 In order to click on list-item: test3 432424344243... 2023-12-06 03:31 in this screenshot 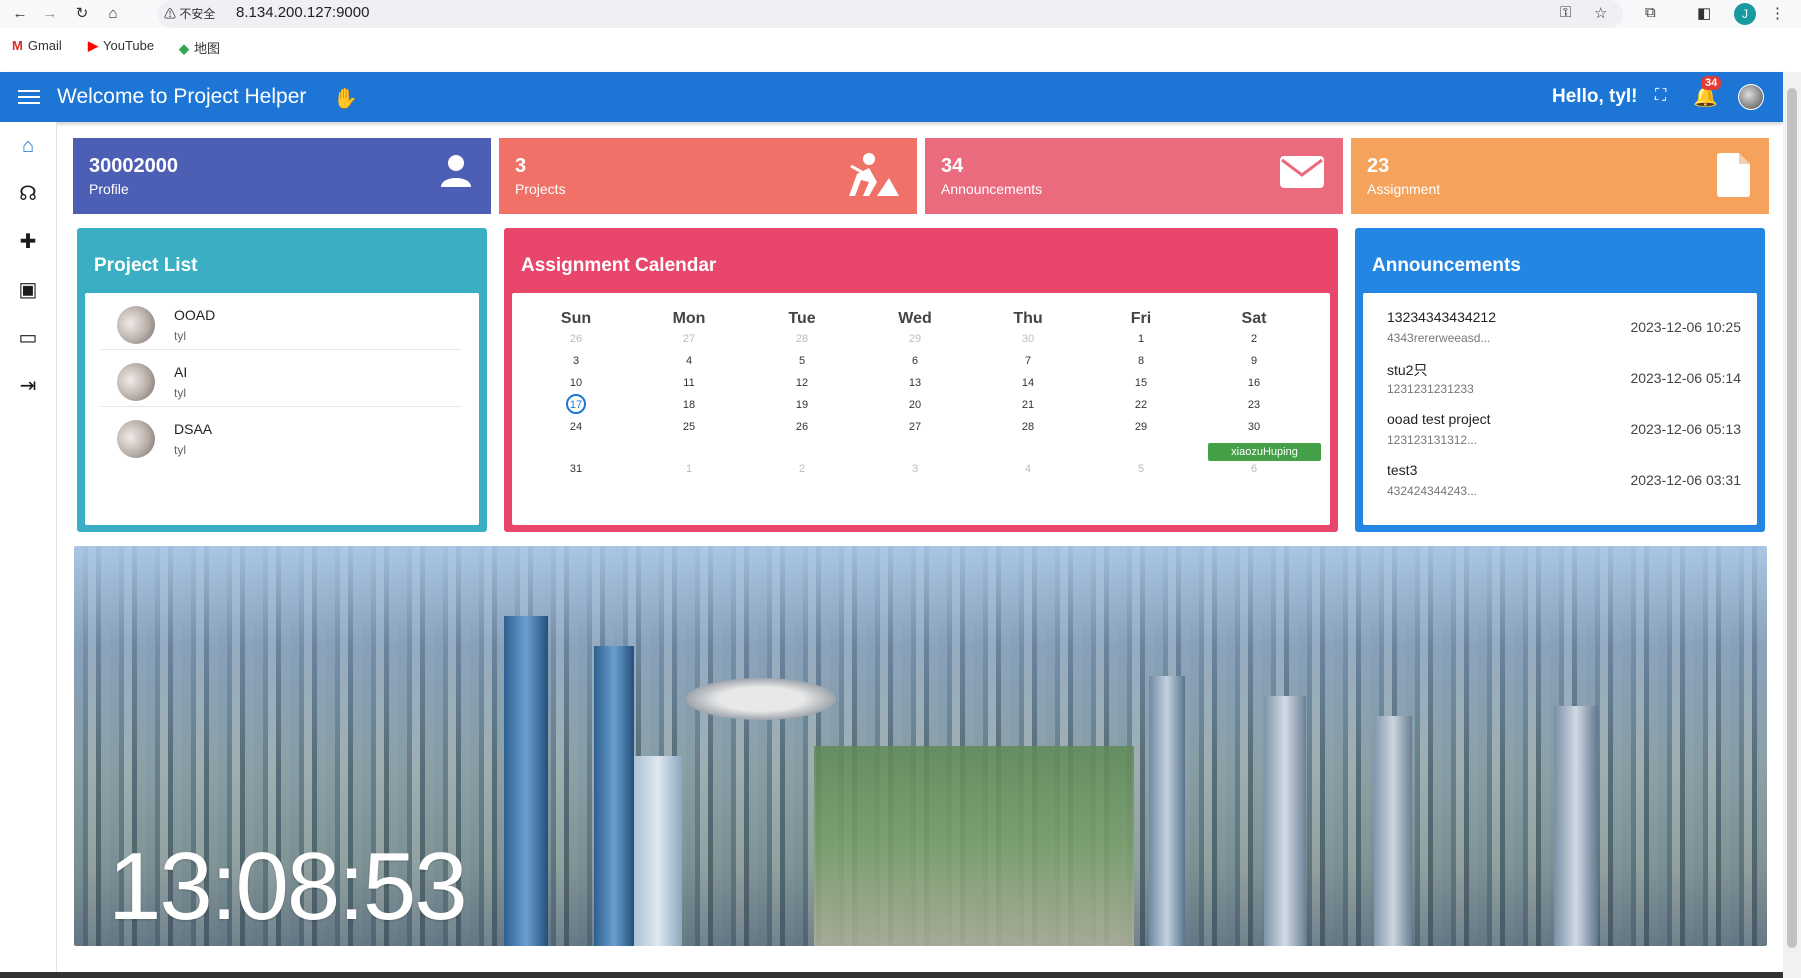, I will do `click(1560, 487)`.